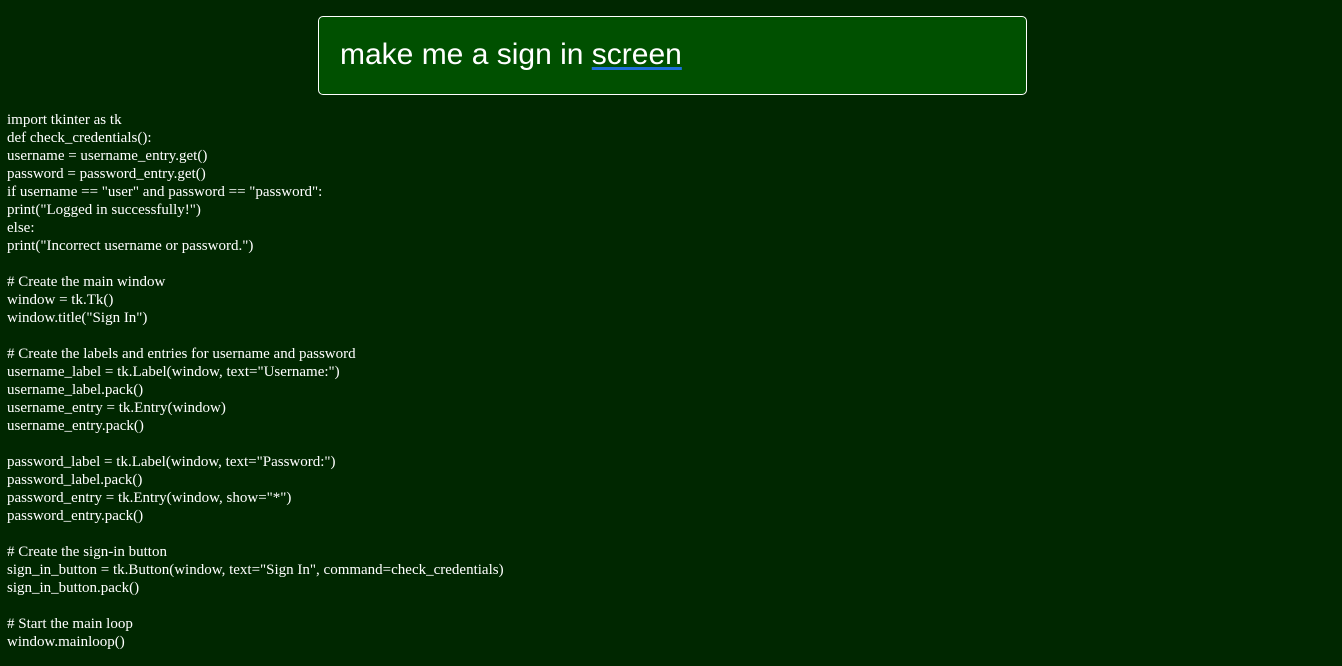 The width and height of the screenshot is (1342, 666). What do you see at coordinates (66, 642) in the screenshot?
I see `code-line: window.mainloop()` at bounding box center [66, 642].